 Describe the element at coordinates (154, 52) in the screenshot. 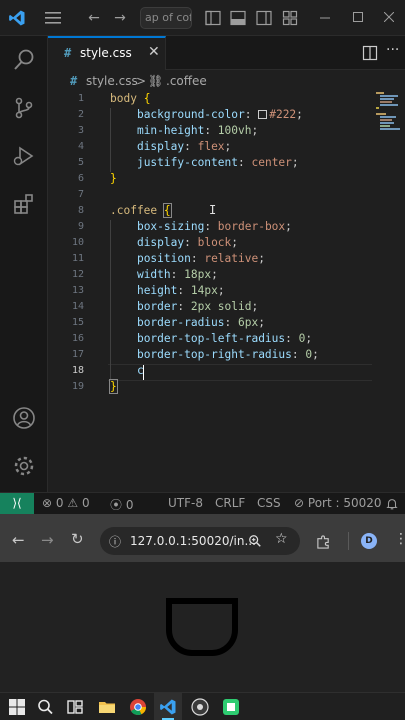

I see `close-icon: ✕` at that location.